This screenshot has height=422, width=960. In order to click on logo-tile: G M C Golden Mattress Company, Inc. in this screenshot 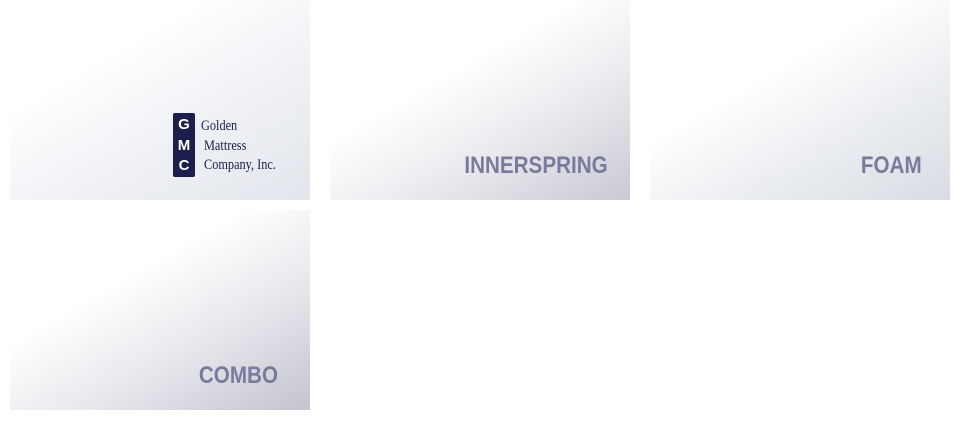, I will do `click(160, 100)`.